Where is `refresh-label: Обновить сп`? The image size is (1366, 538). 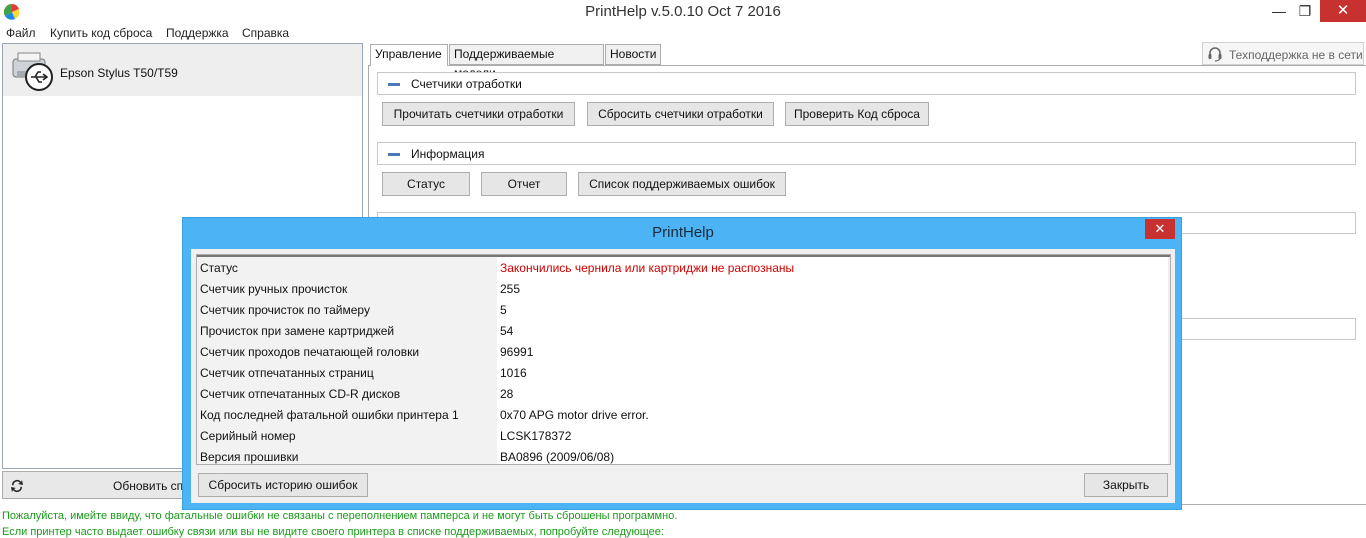 refresh-label: Обновить сп is located at coordinates (148, 486).